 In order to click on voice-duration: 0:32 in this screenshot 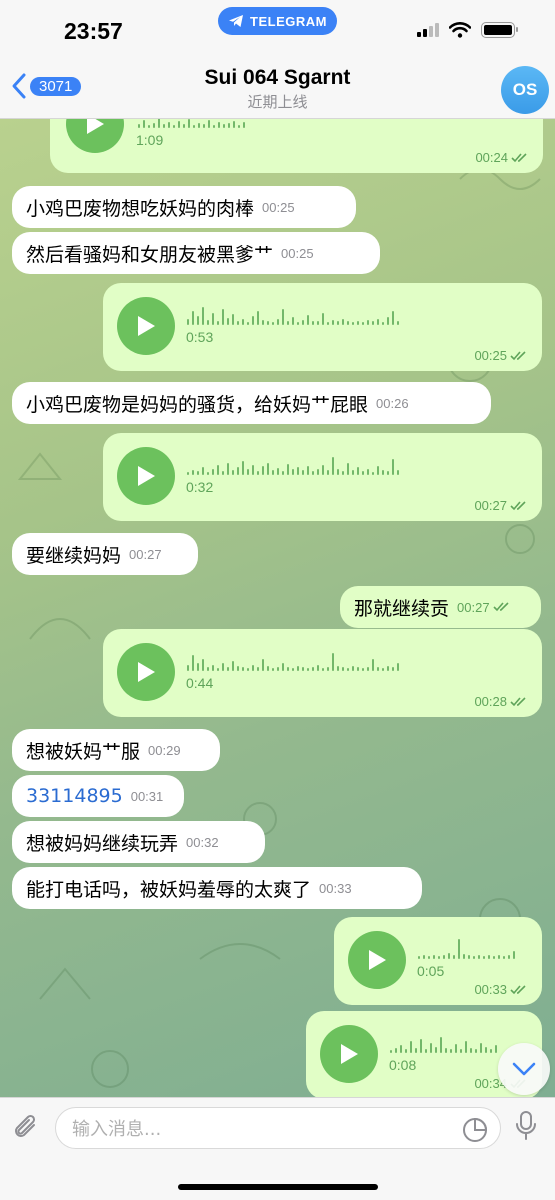, I will do `click(200, 487)`.